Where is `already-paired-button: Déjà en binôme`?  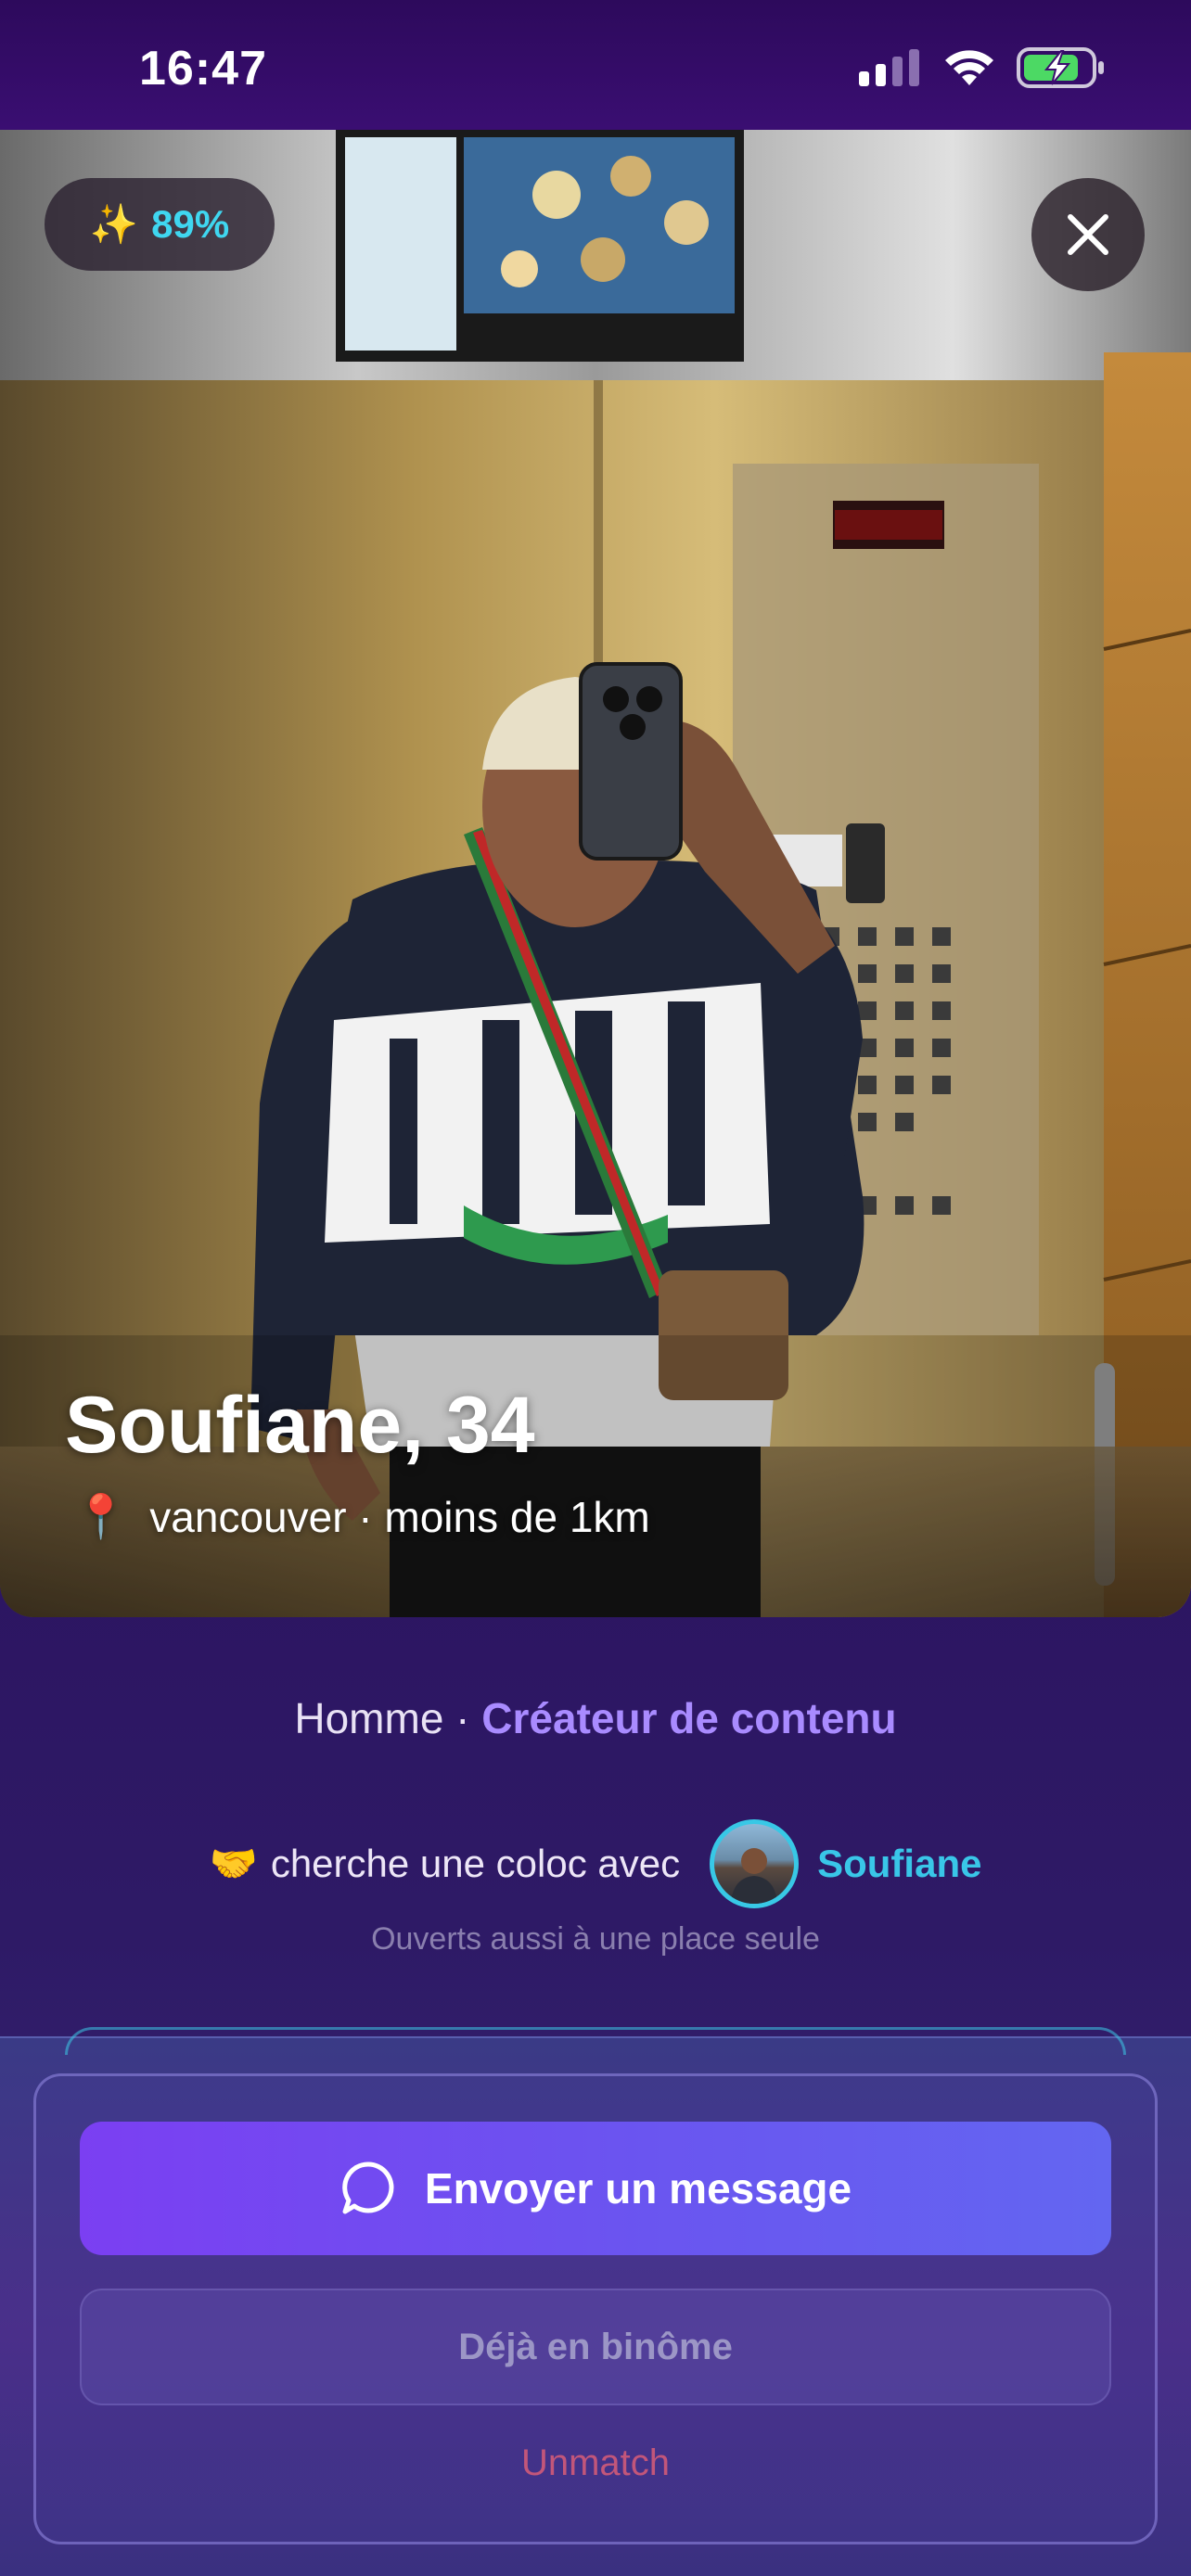 already-paired-button: Déjà en binôme is located at coordinates (595, 2347).